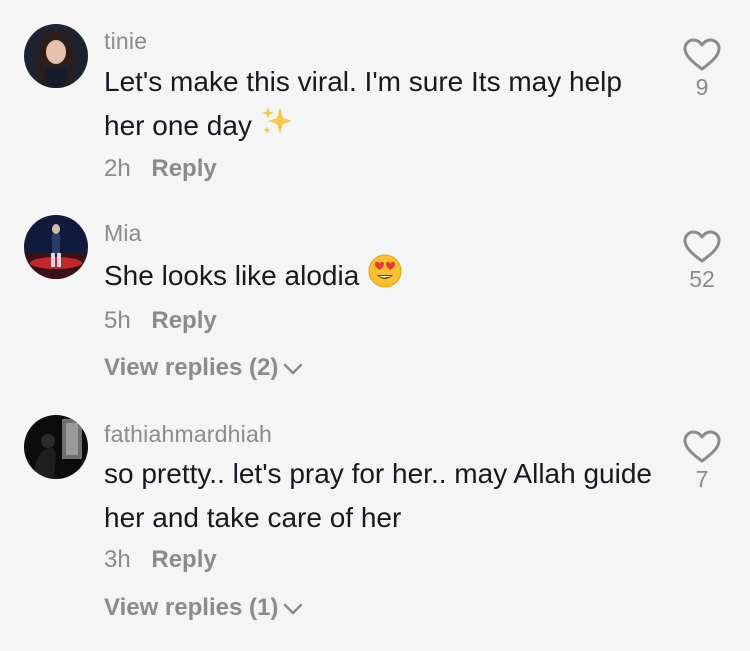 This screenshot has height=651, width=750. I want to click on view-replies-button: View replies (2), so click(204, 368).